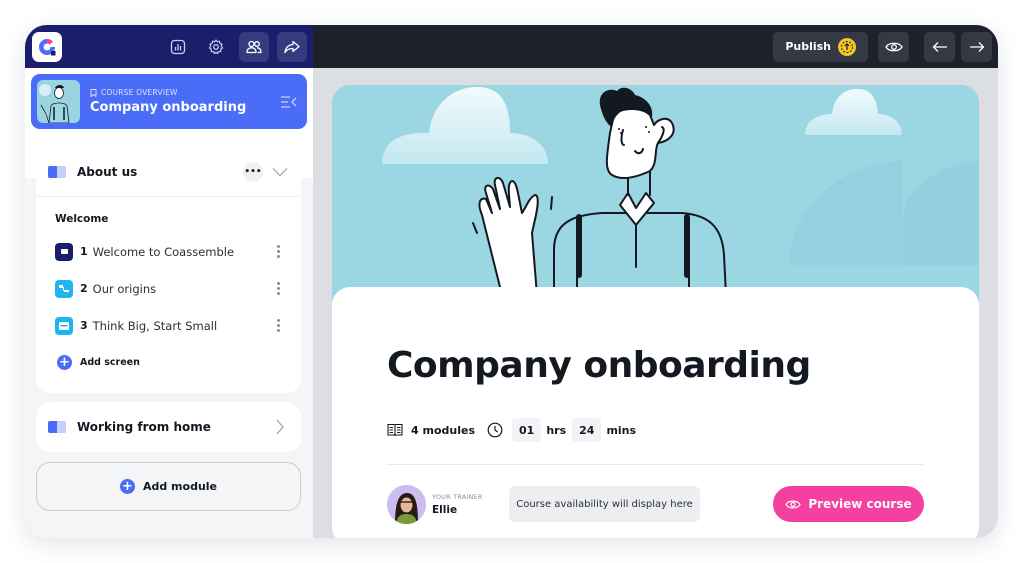  Describe the element at coordinates (527, 430) in the screenshot. I see `duration-hours: 01` at that location.